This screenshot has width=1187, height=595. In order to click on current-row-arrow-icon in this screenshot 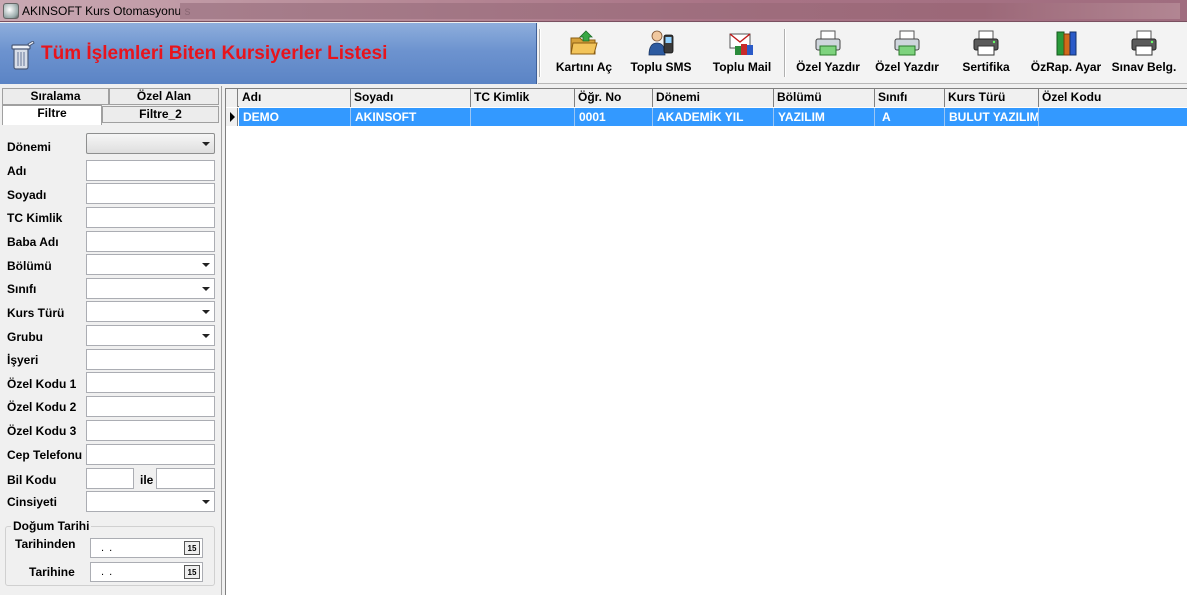, I will do `click(232, 117)`.